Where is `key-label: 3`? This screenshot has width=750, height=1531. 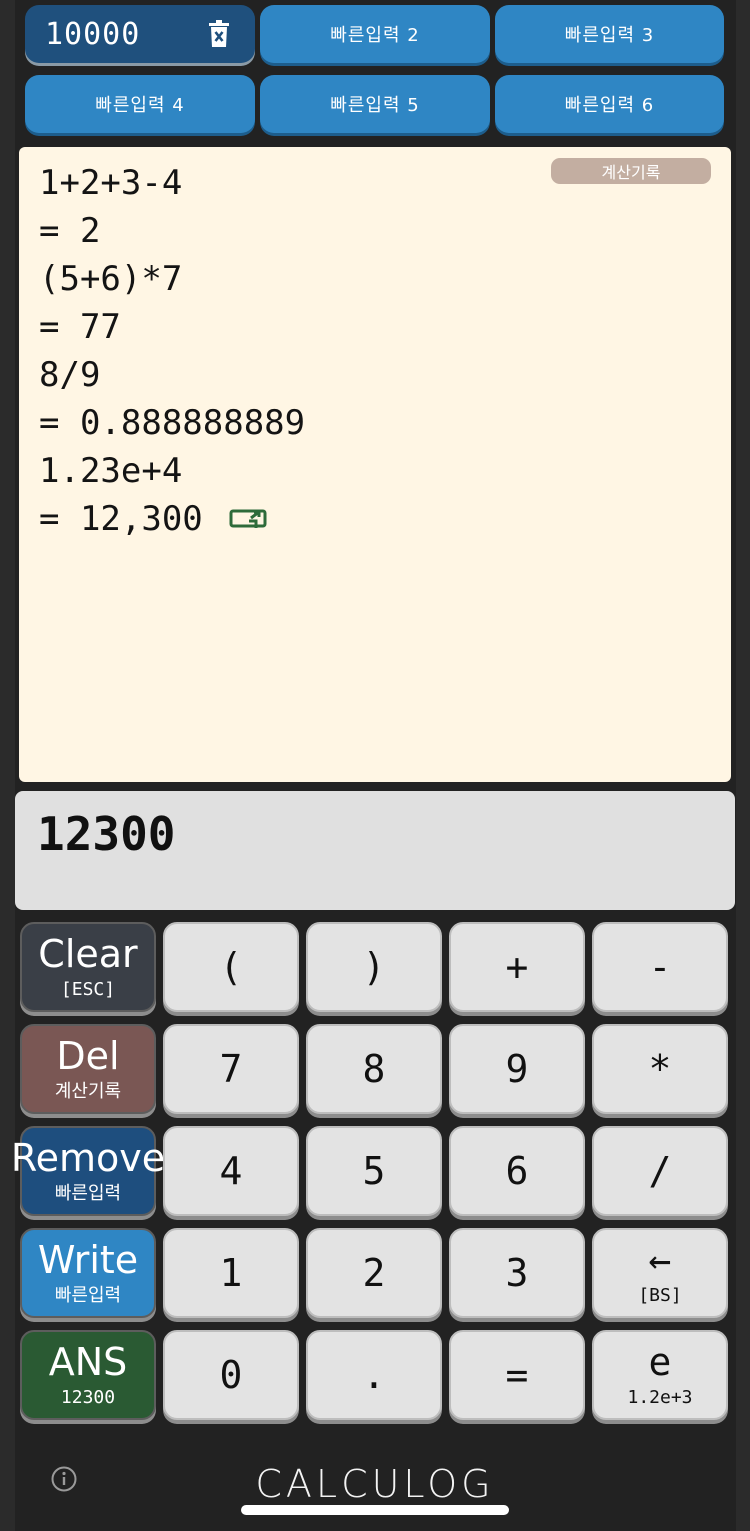 key-label: 3 is located at coordinates (517, 1273).